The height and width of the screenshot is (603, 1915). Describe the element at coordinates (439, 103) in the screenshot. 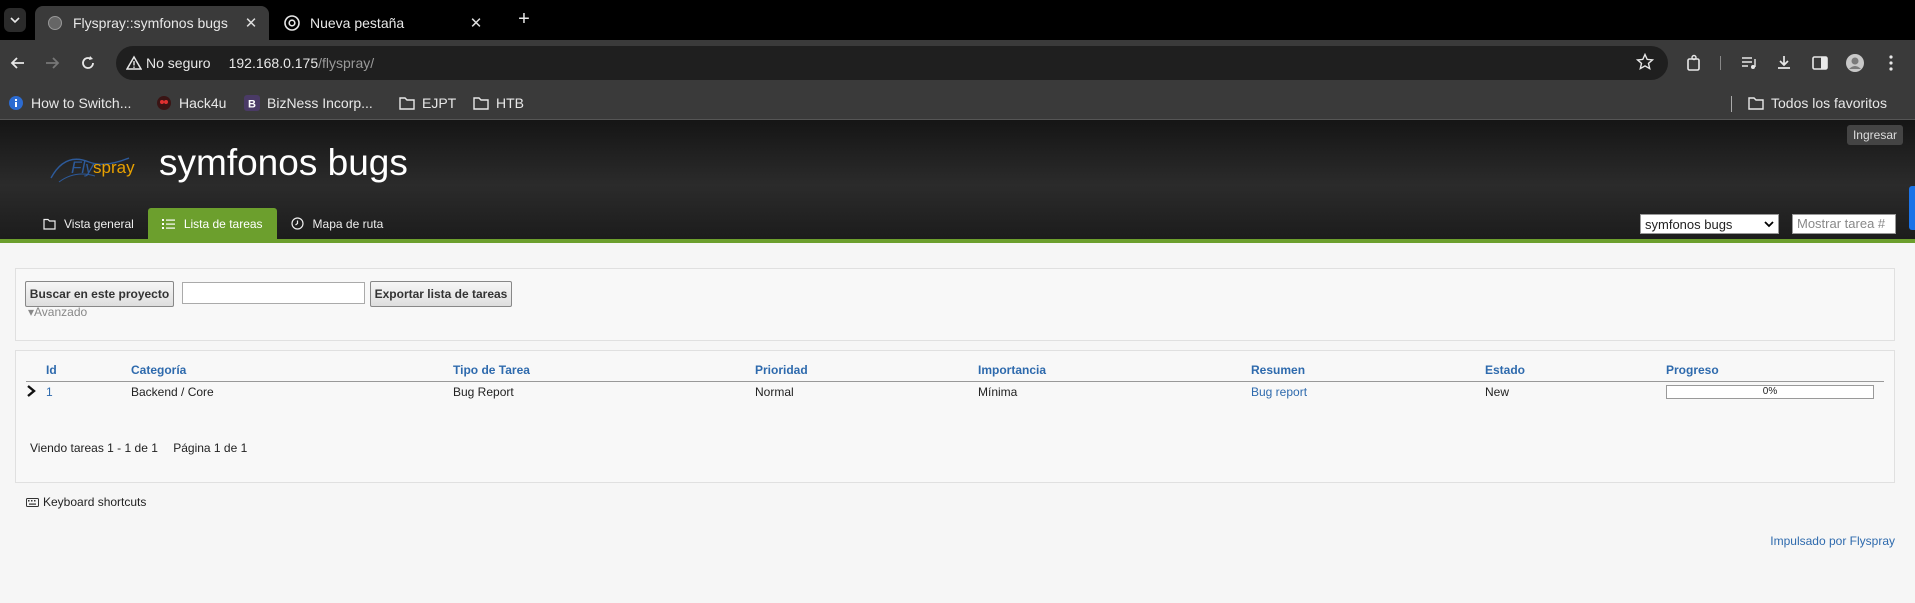

I see `bookmark-label: EJPT` at that location.